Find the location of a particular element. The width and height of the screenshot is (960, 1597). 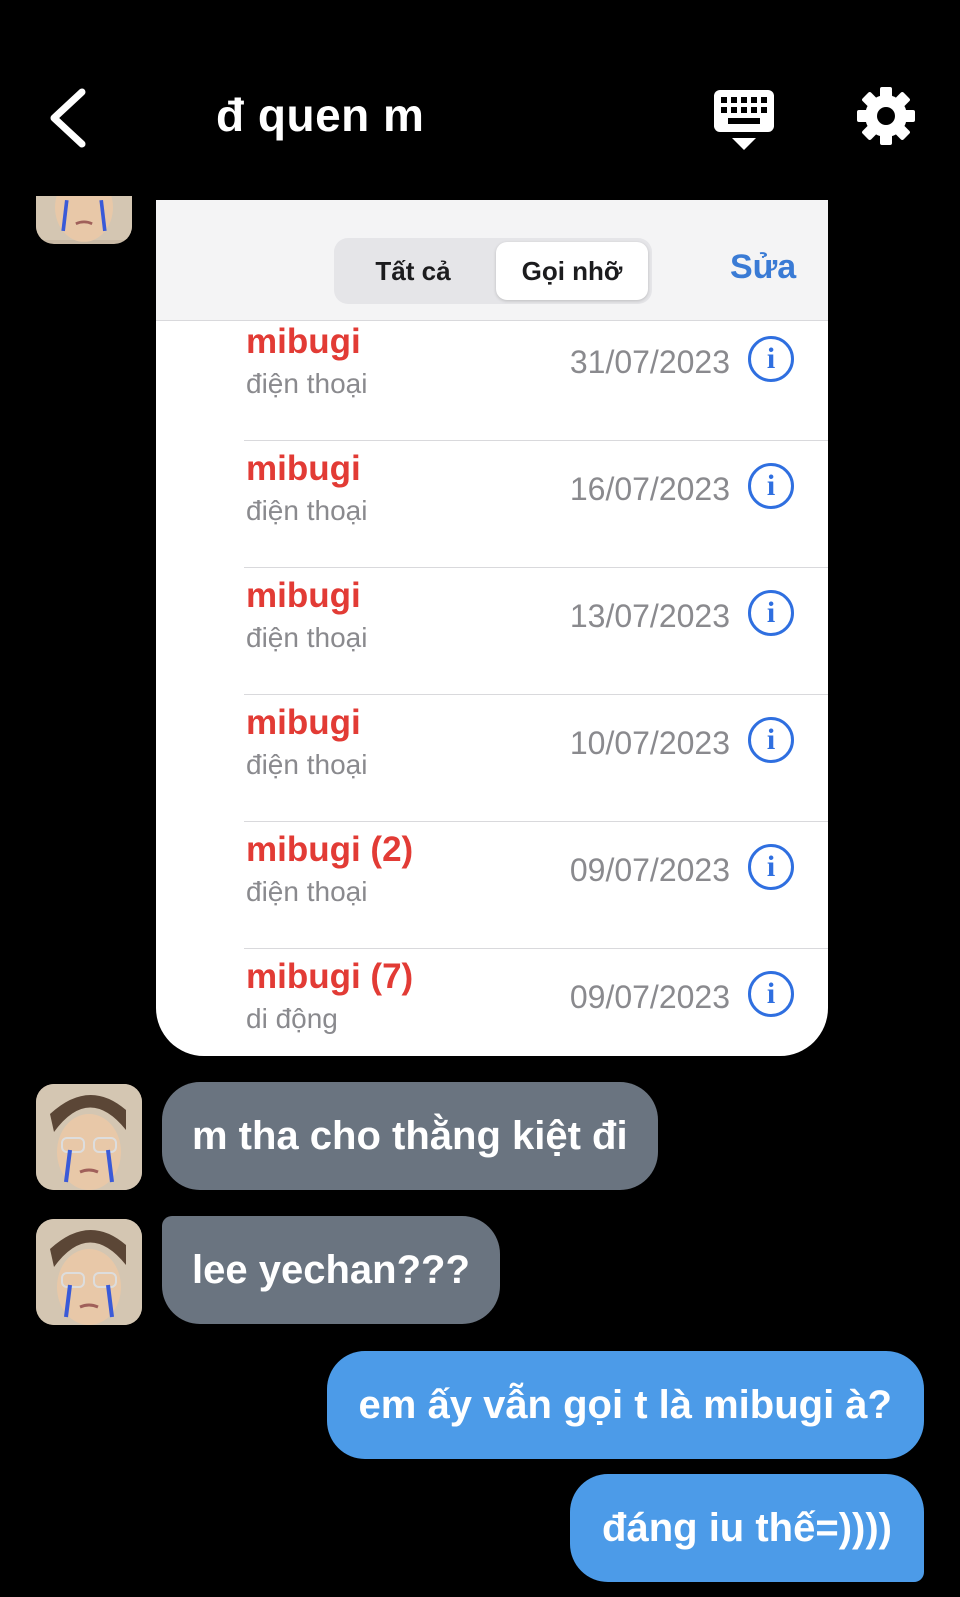

back-button is located at coordinates (69, 118).